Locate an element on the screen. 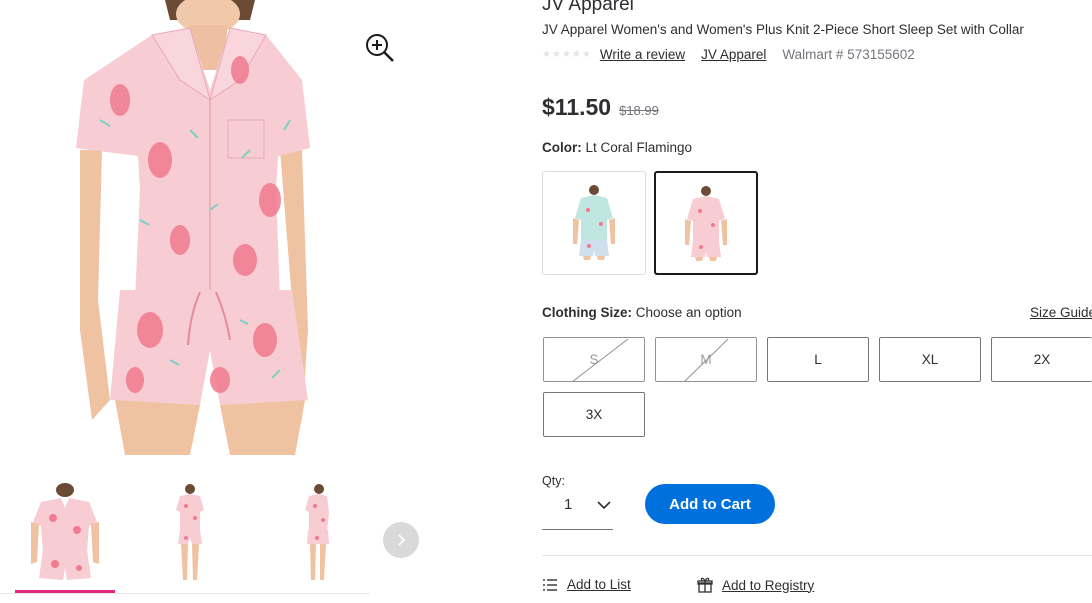 The image size is (1092, 603). current-price: $11.50 is located at coordinates (577, 107).